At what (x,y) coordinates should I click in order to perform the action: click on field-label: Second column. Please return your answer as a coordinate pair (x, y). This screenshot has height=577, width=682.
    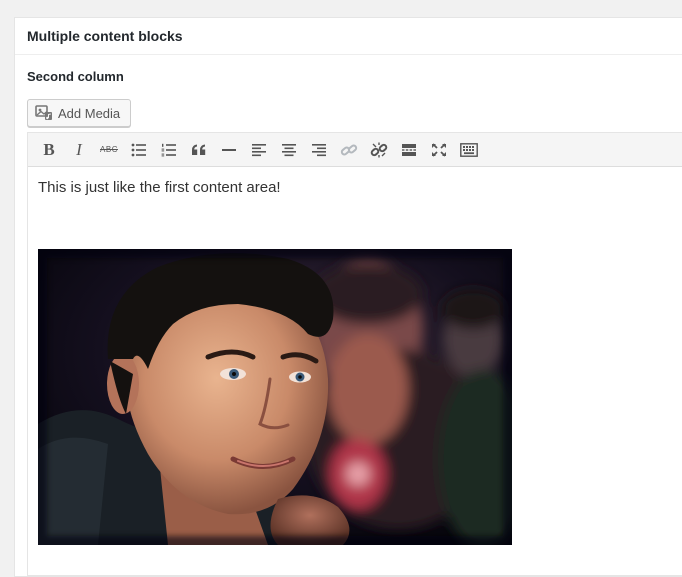
    Looking at the image, I should click on (75, 76).